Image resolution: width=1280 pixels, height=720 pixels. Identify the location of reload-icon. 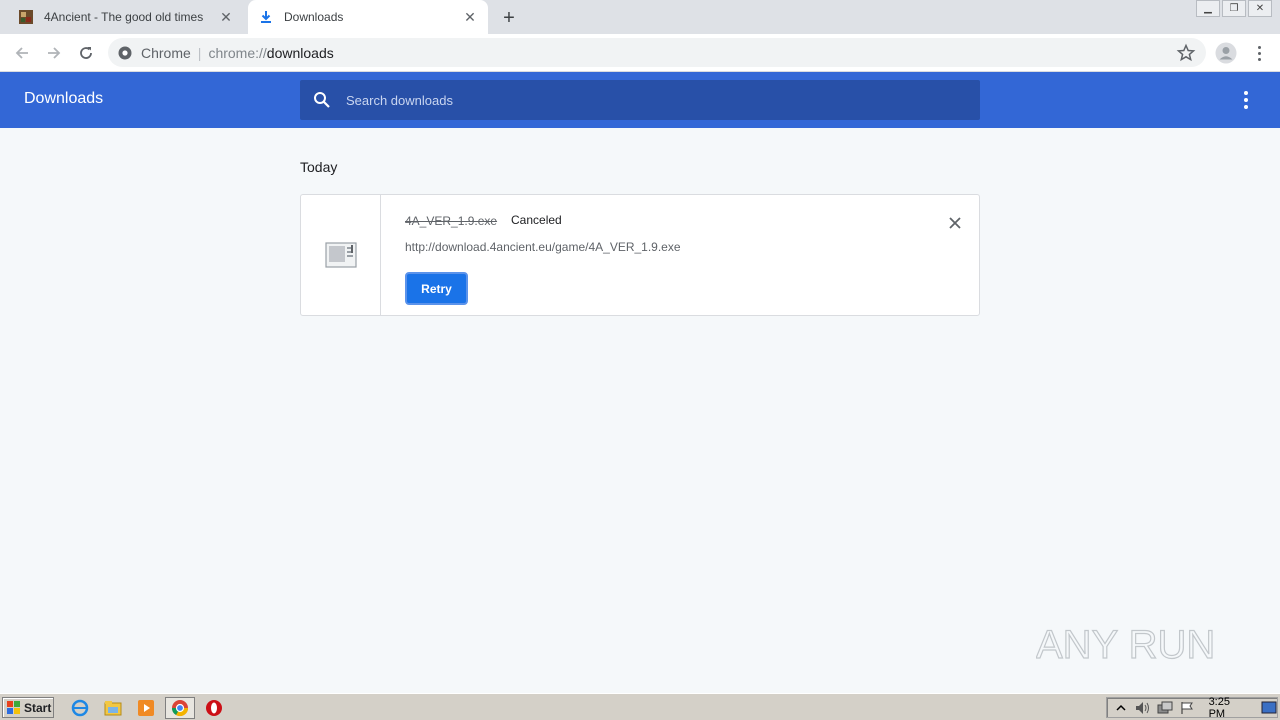
(86, 53).